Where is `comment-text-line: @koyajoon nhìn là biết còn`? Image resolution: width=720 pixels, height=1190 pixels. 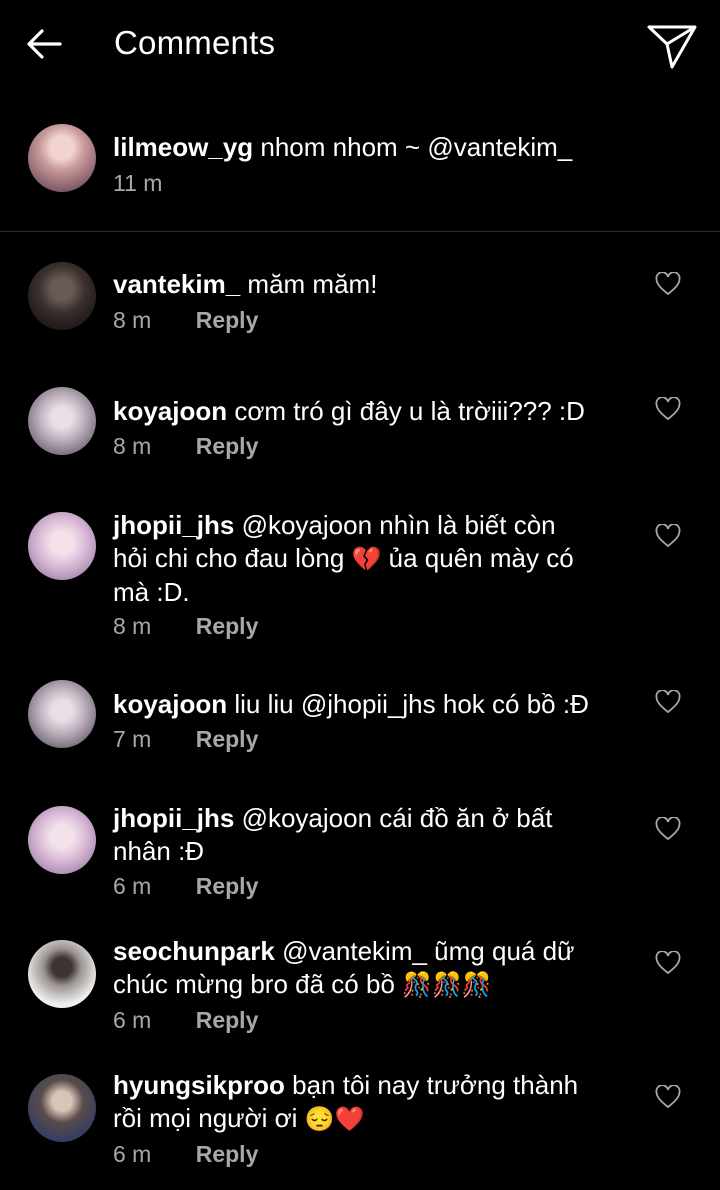 comment-text-line: @koyajoon nhìn là biết còn is located at coordinates (398, 525).